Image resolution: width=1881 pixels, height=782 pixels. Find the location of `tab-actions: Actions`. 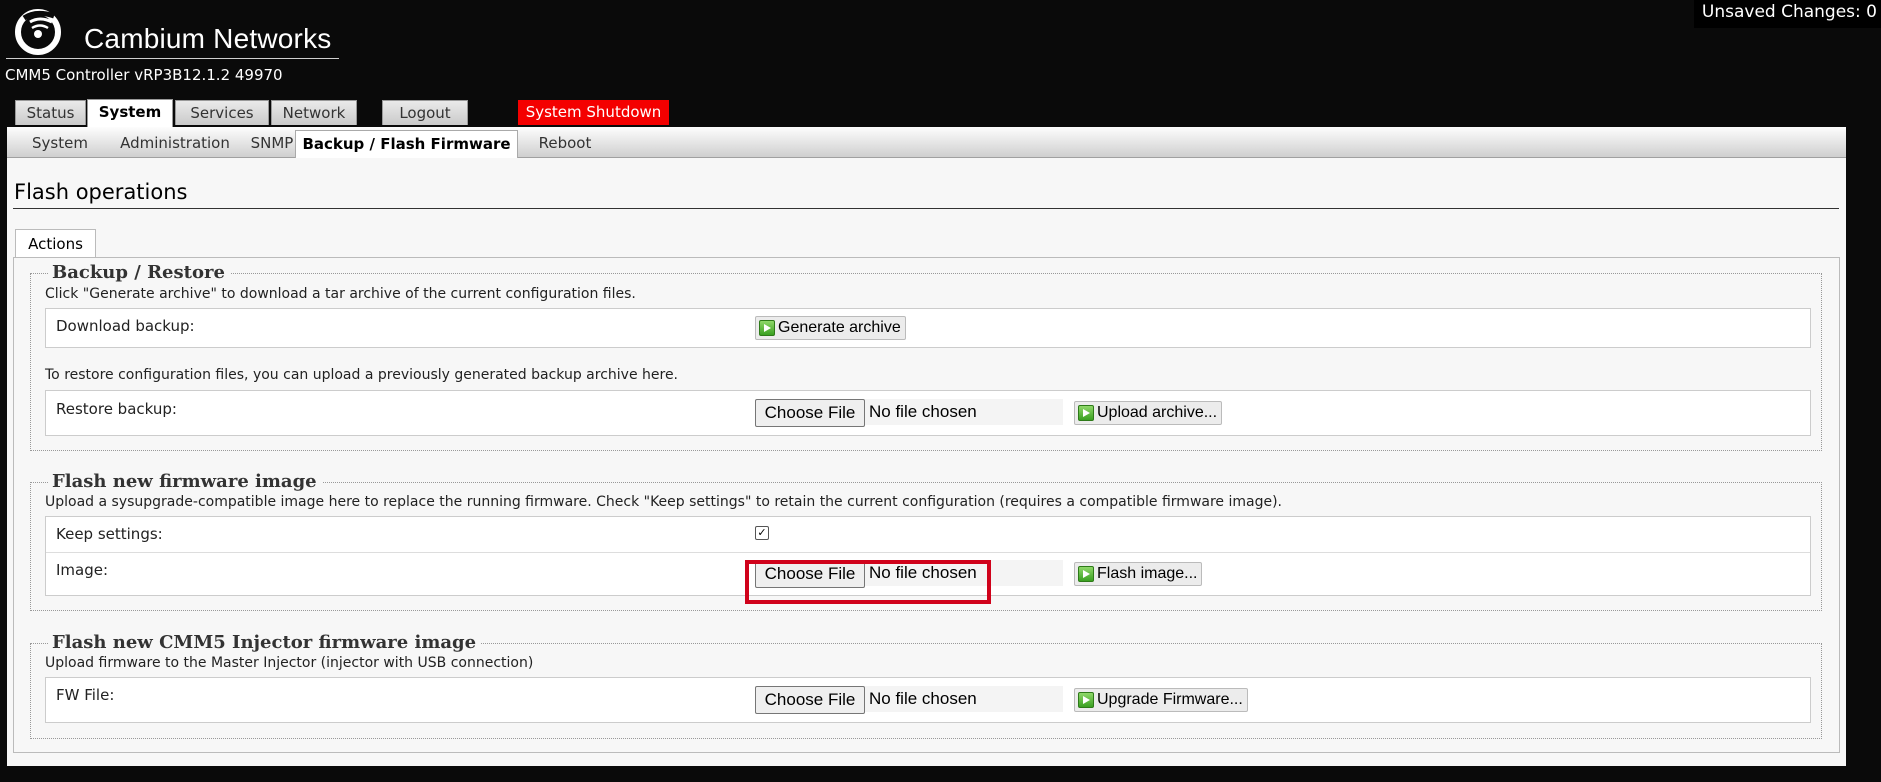

tab-actions: Actions is located at coordinates (55, 243).